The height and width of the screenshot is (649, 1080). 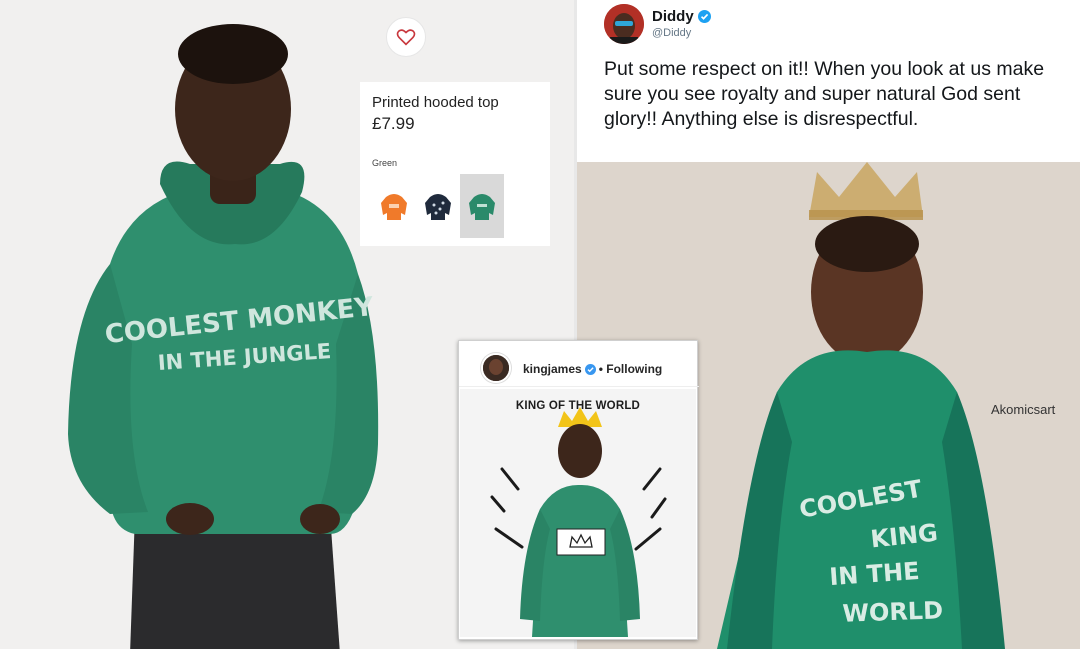 I want to click on instagram-post-card: kingjames • Following KING OF THE WORLD, so click(x=578, y=490).